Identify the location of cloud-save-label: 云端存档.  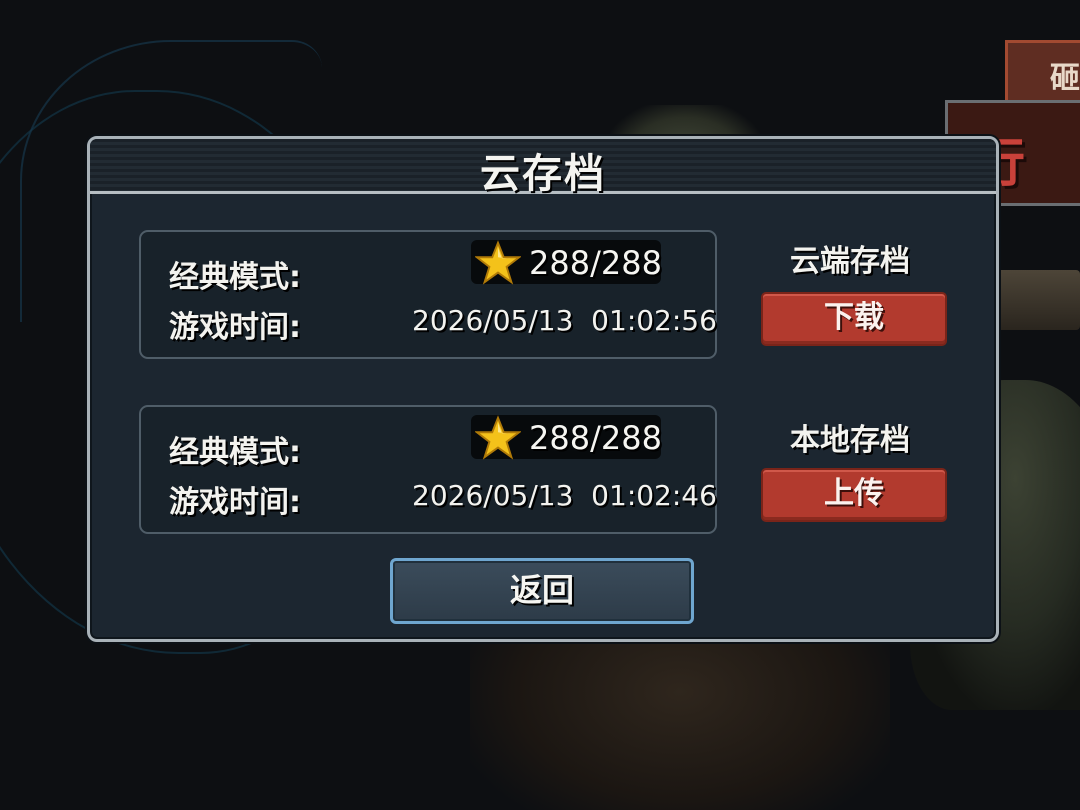
(850, 261).